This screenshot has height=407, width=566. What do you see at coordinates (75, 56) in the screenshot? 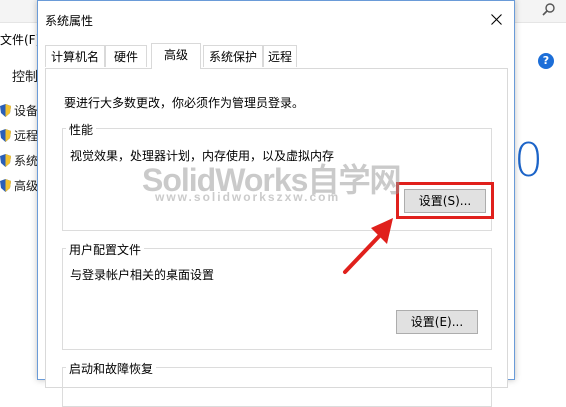
I see `tab-computer-name: 计算机名` at bounding box center [75, 56].